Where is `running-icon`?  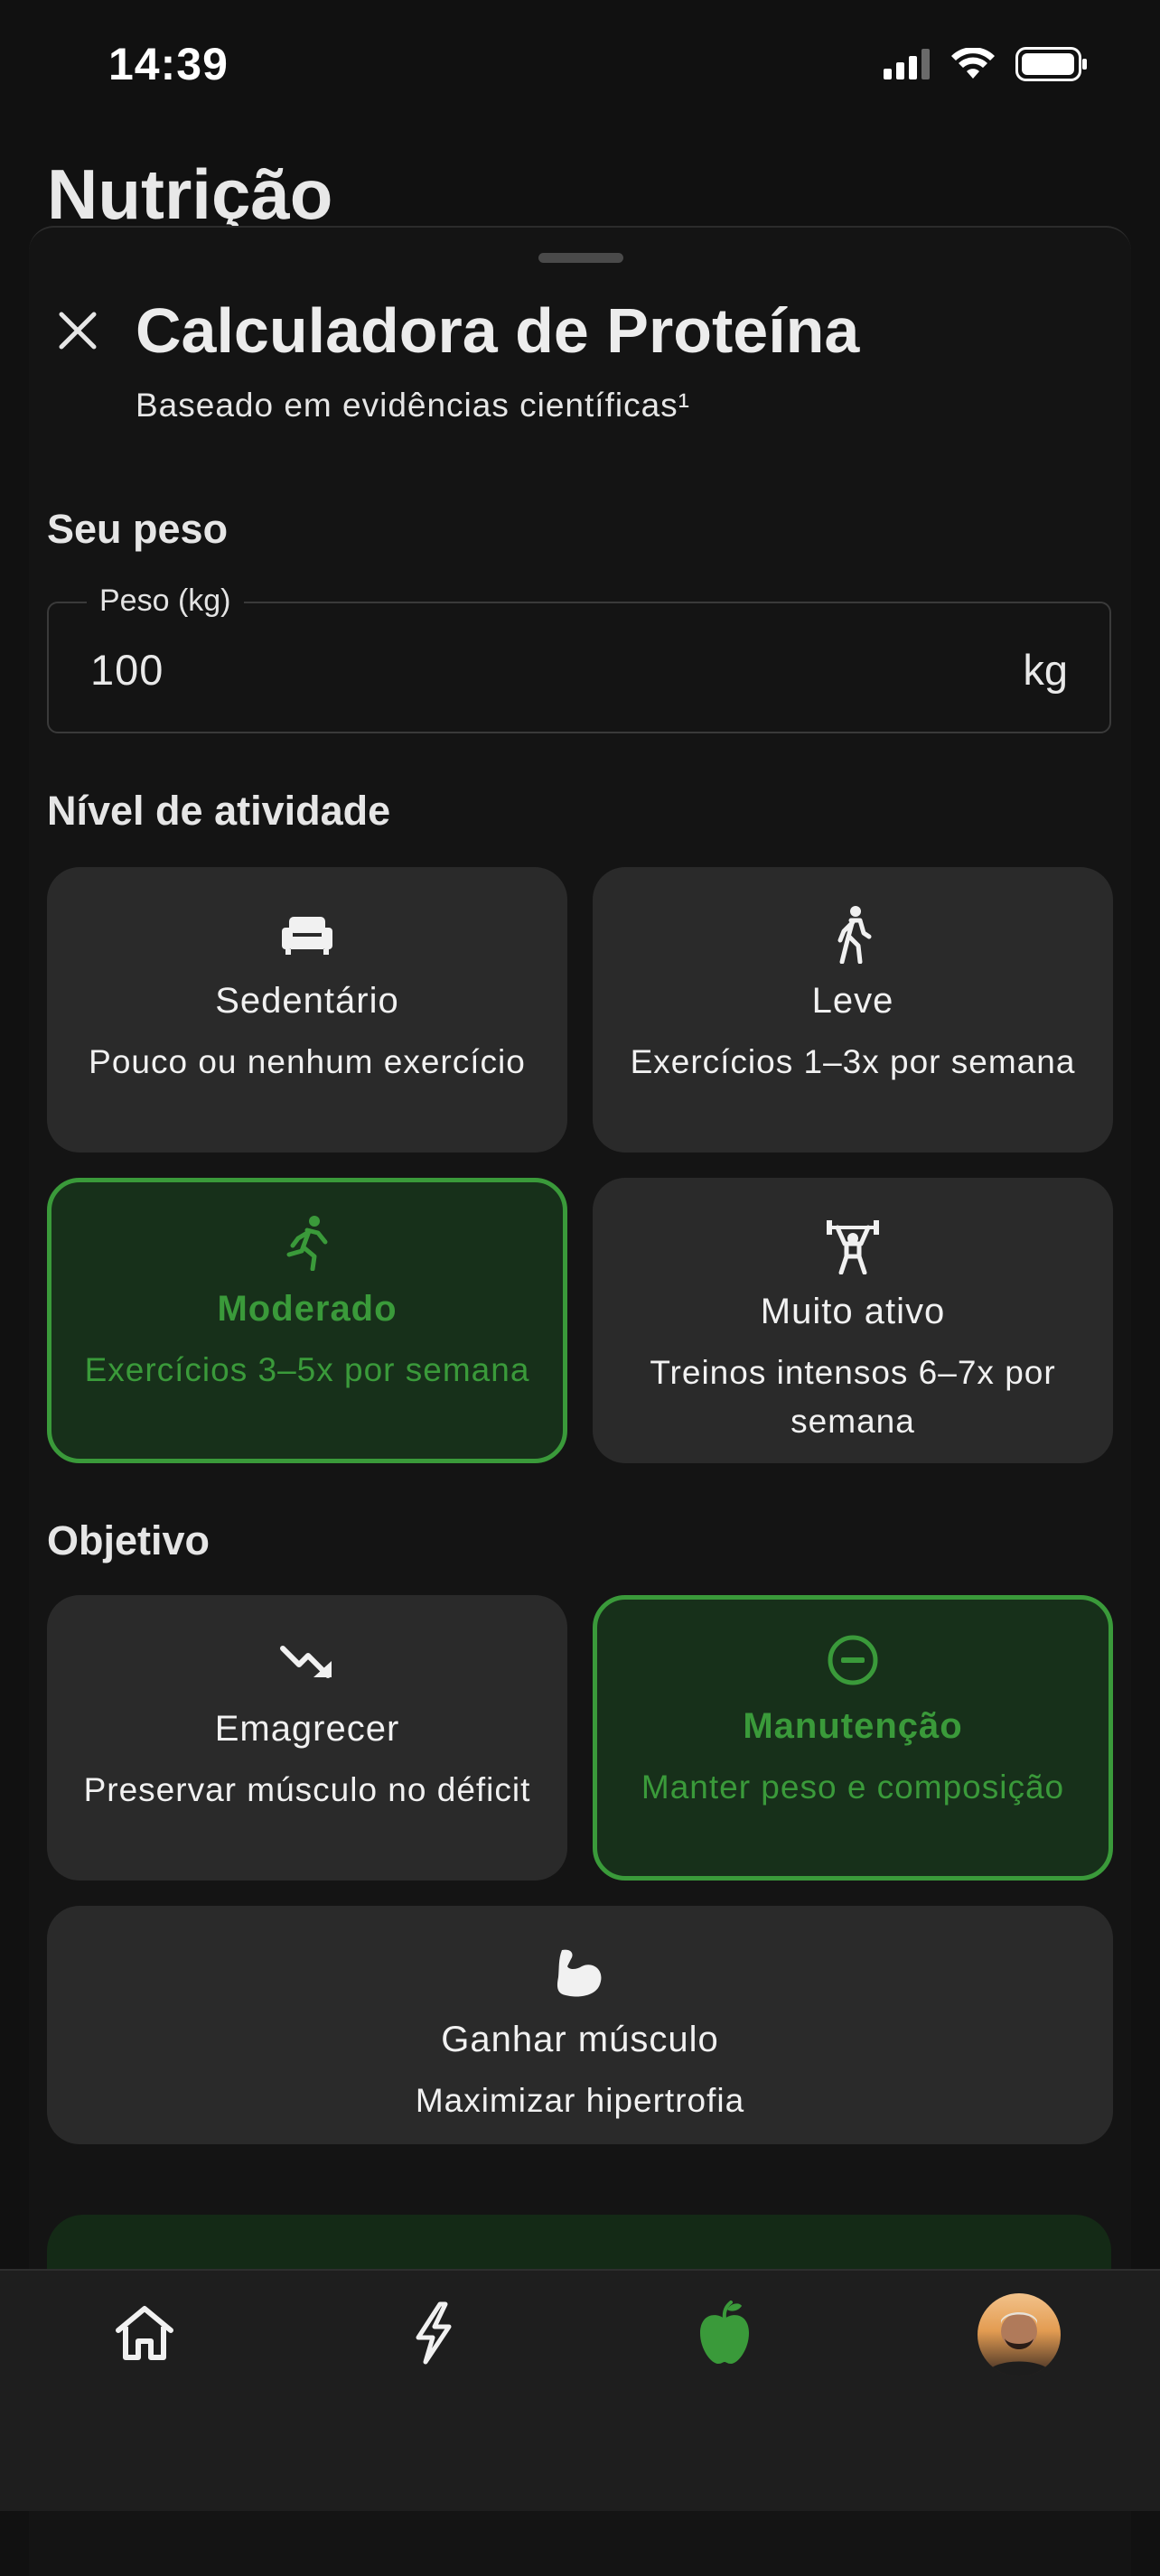 running-icon is located at coordinates (307, 1243).